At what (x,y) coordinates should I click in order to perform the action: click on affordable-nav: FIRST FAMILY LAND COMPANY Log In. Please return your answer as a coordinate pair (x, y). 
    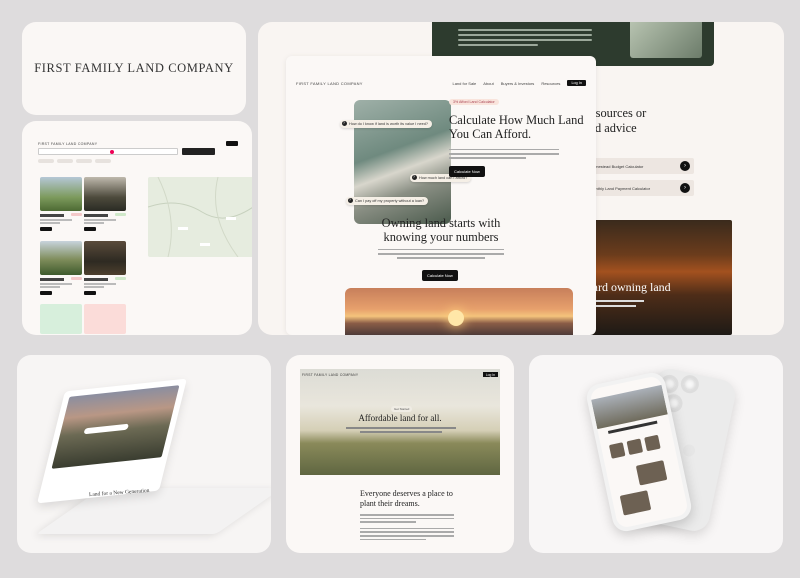
    Looking at the image, I should click on (400, 374).